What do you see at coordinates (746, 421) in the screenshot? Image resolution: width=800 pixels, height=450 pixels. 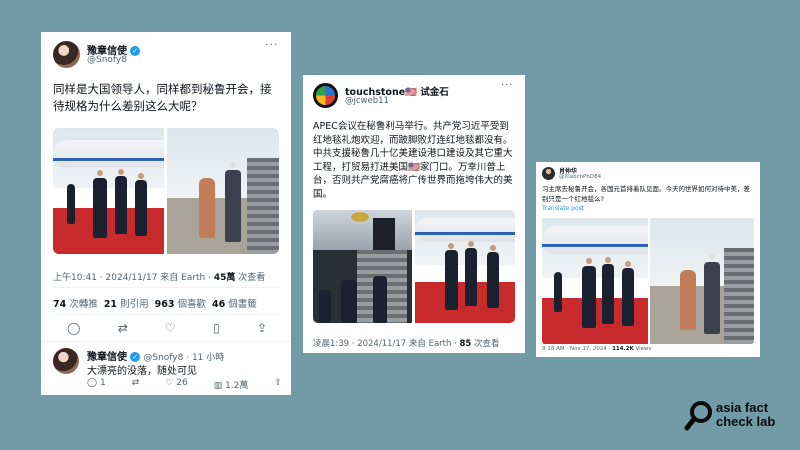 I see `brand-line-2: check lab` at bounding box center [746, 421].